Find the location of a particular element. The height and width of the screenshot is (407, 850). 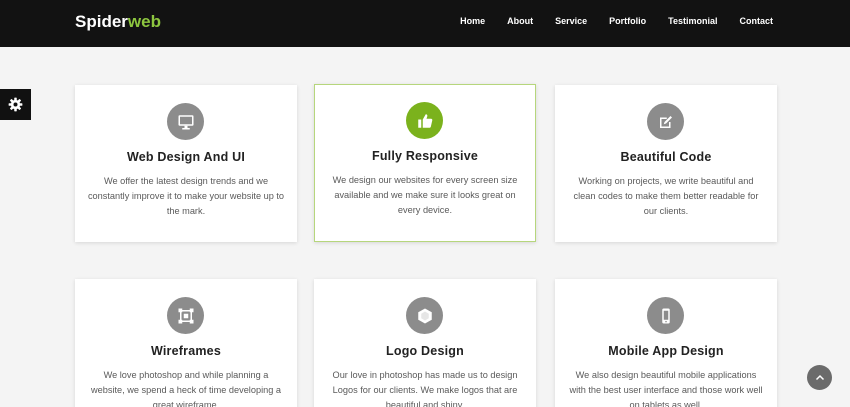

service-title: Web Design And UI is located at coordinates (186, 157).